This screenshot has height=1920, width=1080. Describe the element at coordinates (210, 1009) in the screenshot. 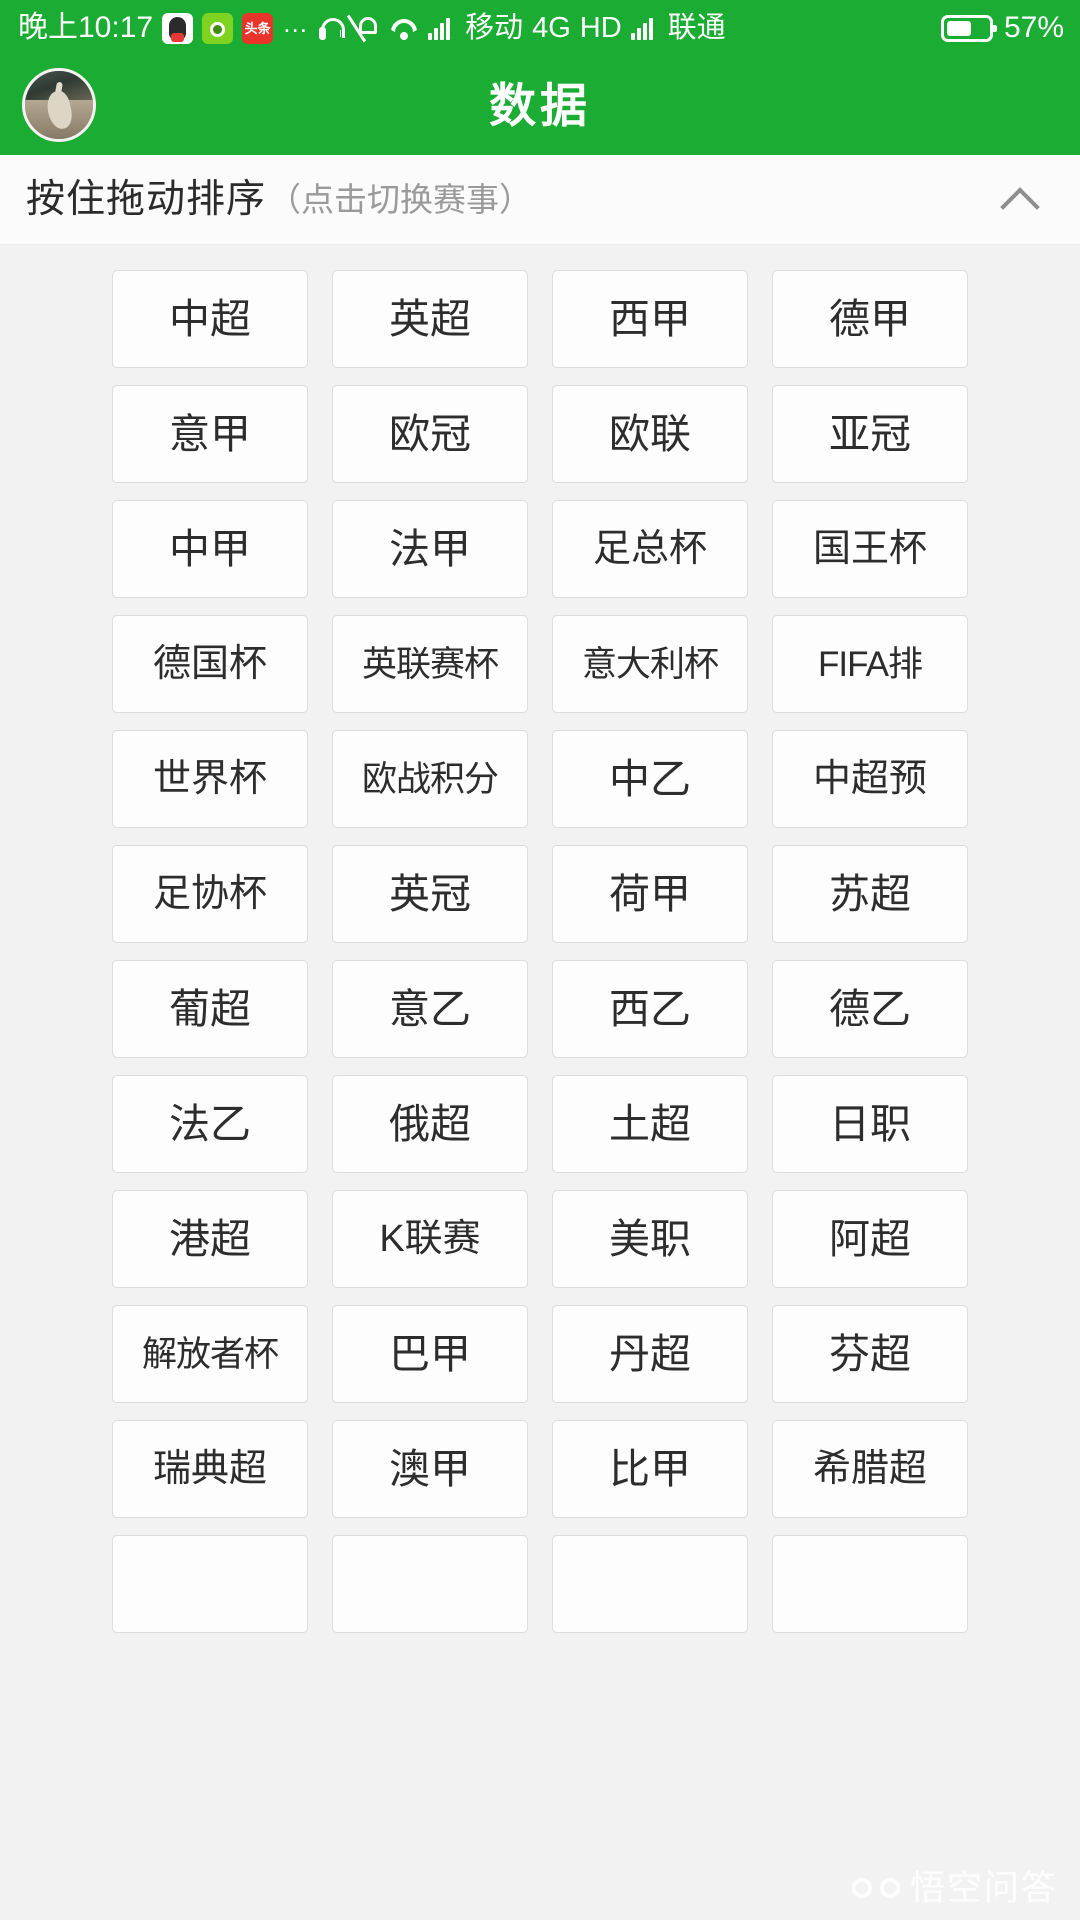

I see `league-tile: 葡超` at that location.